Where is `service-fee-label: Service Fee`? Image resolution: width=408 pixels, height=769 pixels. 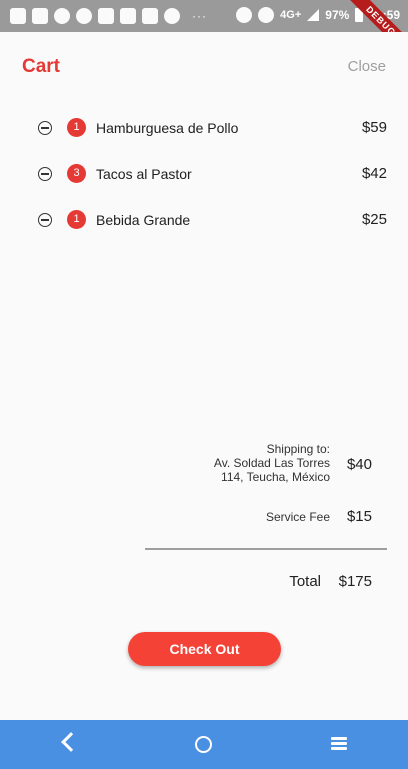 service-fee-label: Service Fee is located at coordinates (297, 517).